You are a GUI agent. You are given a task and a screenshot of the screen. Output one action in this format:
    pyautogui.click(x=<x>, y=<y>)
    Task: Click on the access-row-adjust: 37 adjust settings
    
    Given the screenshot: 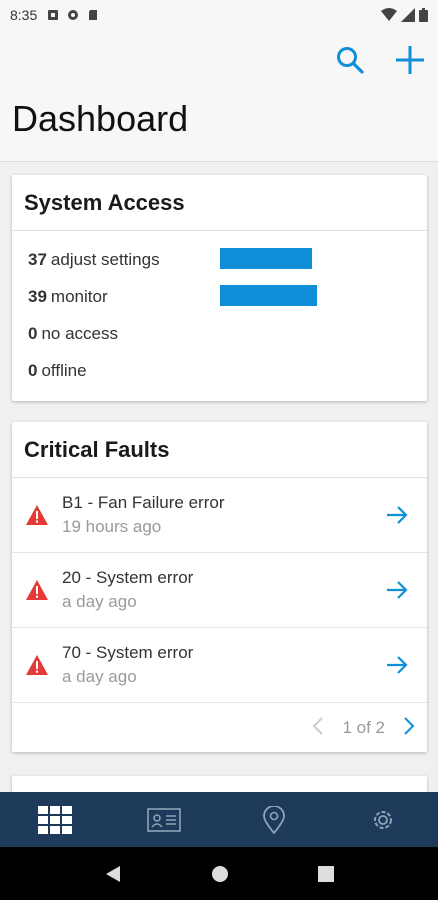 What is the action you would take?
    pyautogui.click(x=227, y=259)
    